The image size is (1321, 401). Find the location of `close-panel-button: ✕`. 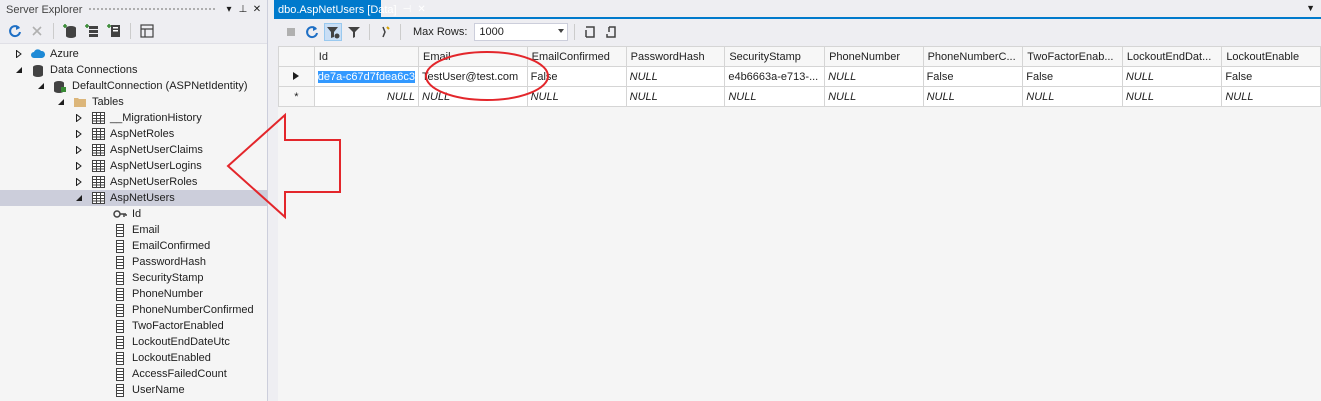

close-panel-button: ✕ is located at coordinates (257, 9).